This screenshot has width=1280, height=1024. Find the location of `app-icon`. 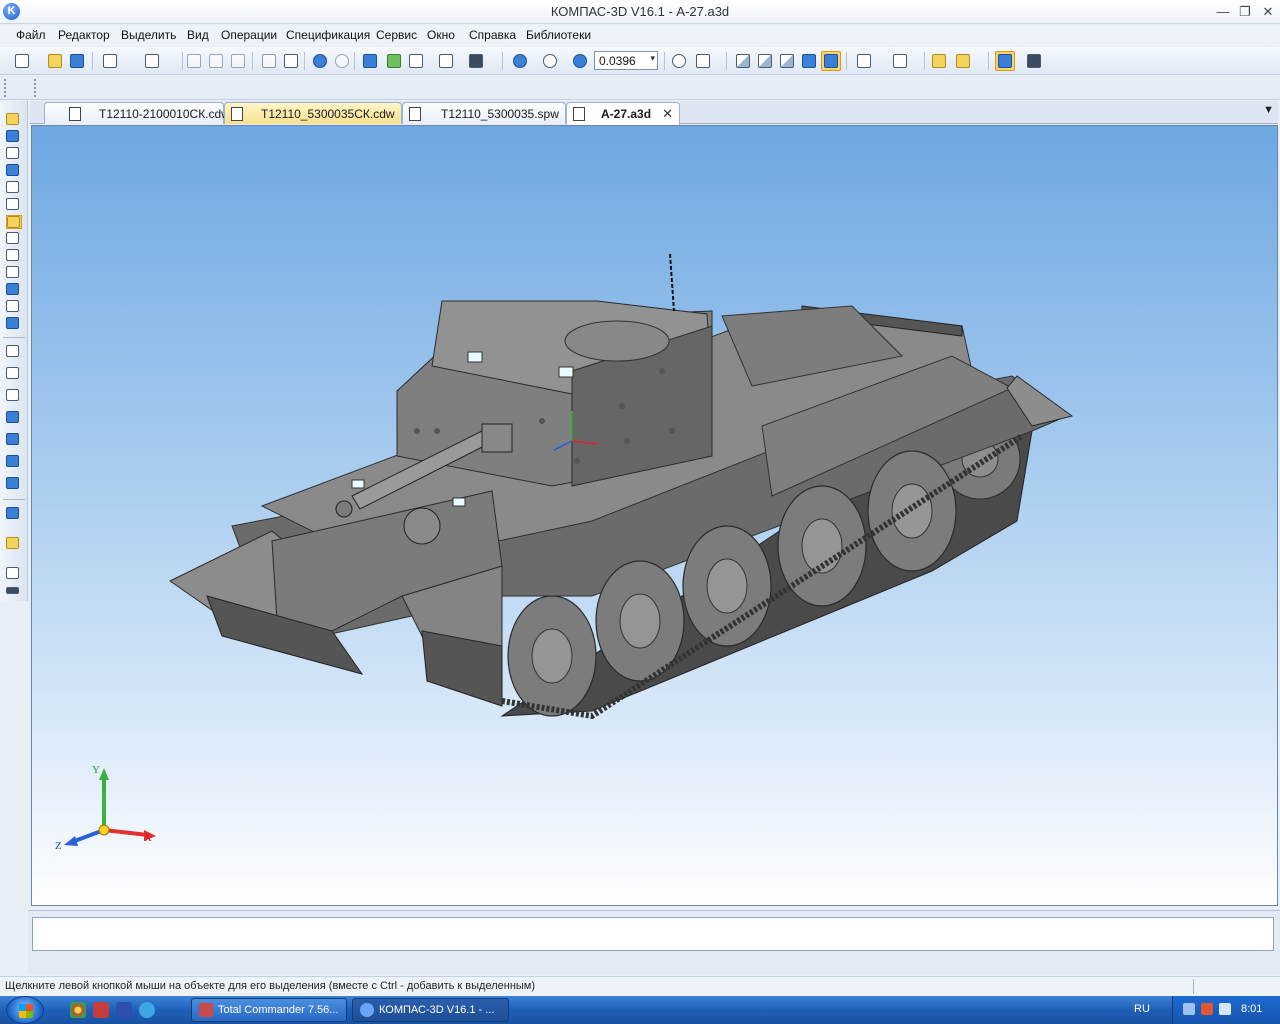

app-icon is located at coordinates (124, 1010).